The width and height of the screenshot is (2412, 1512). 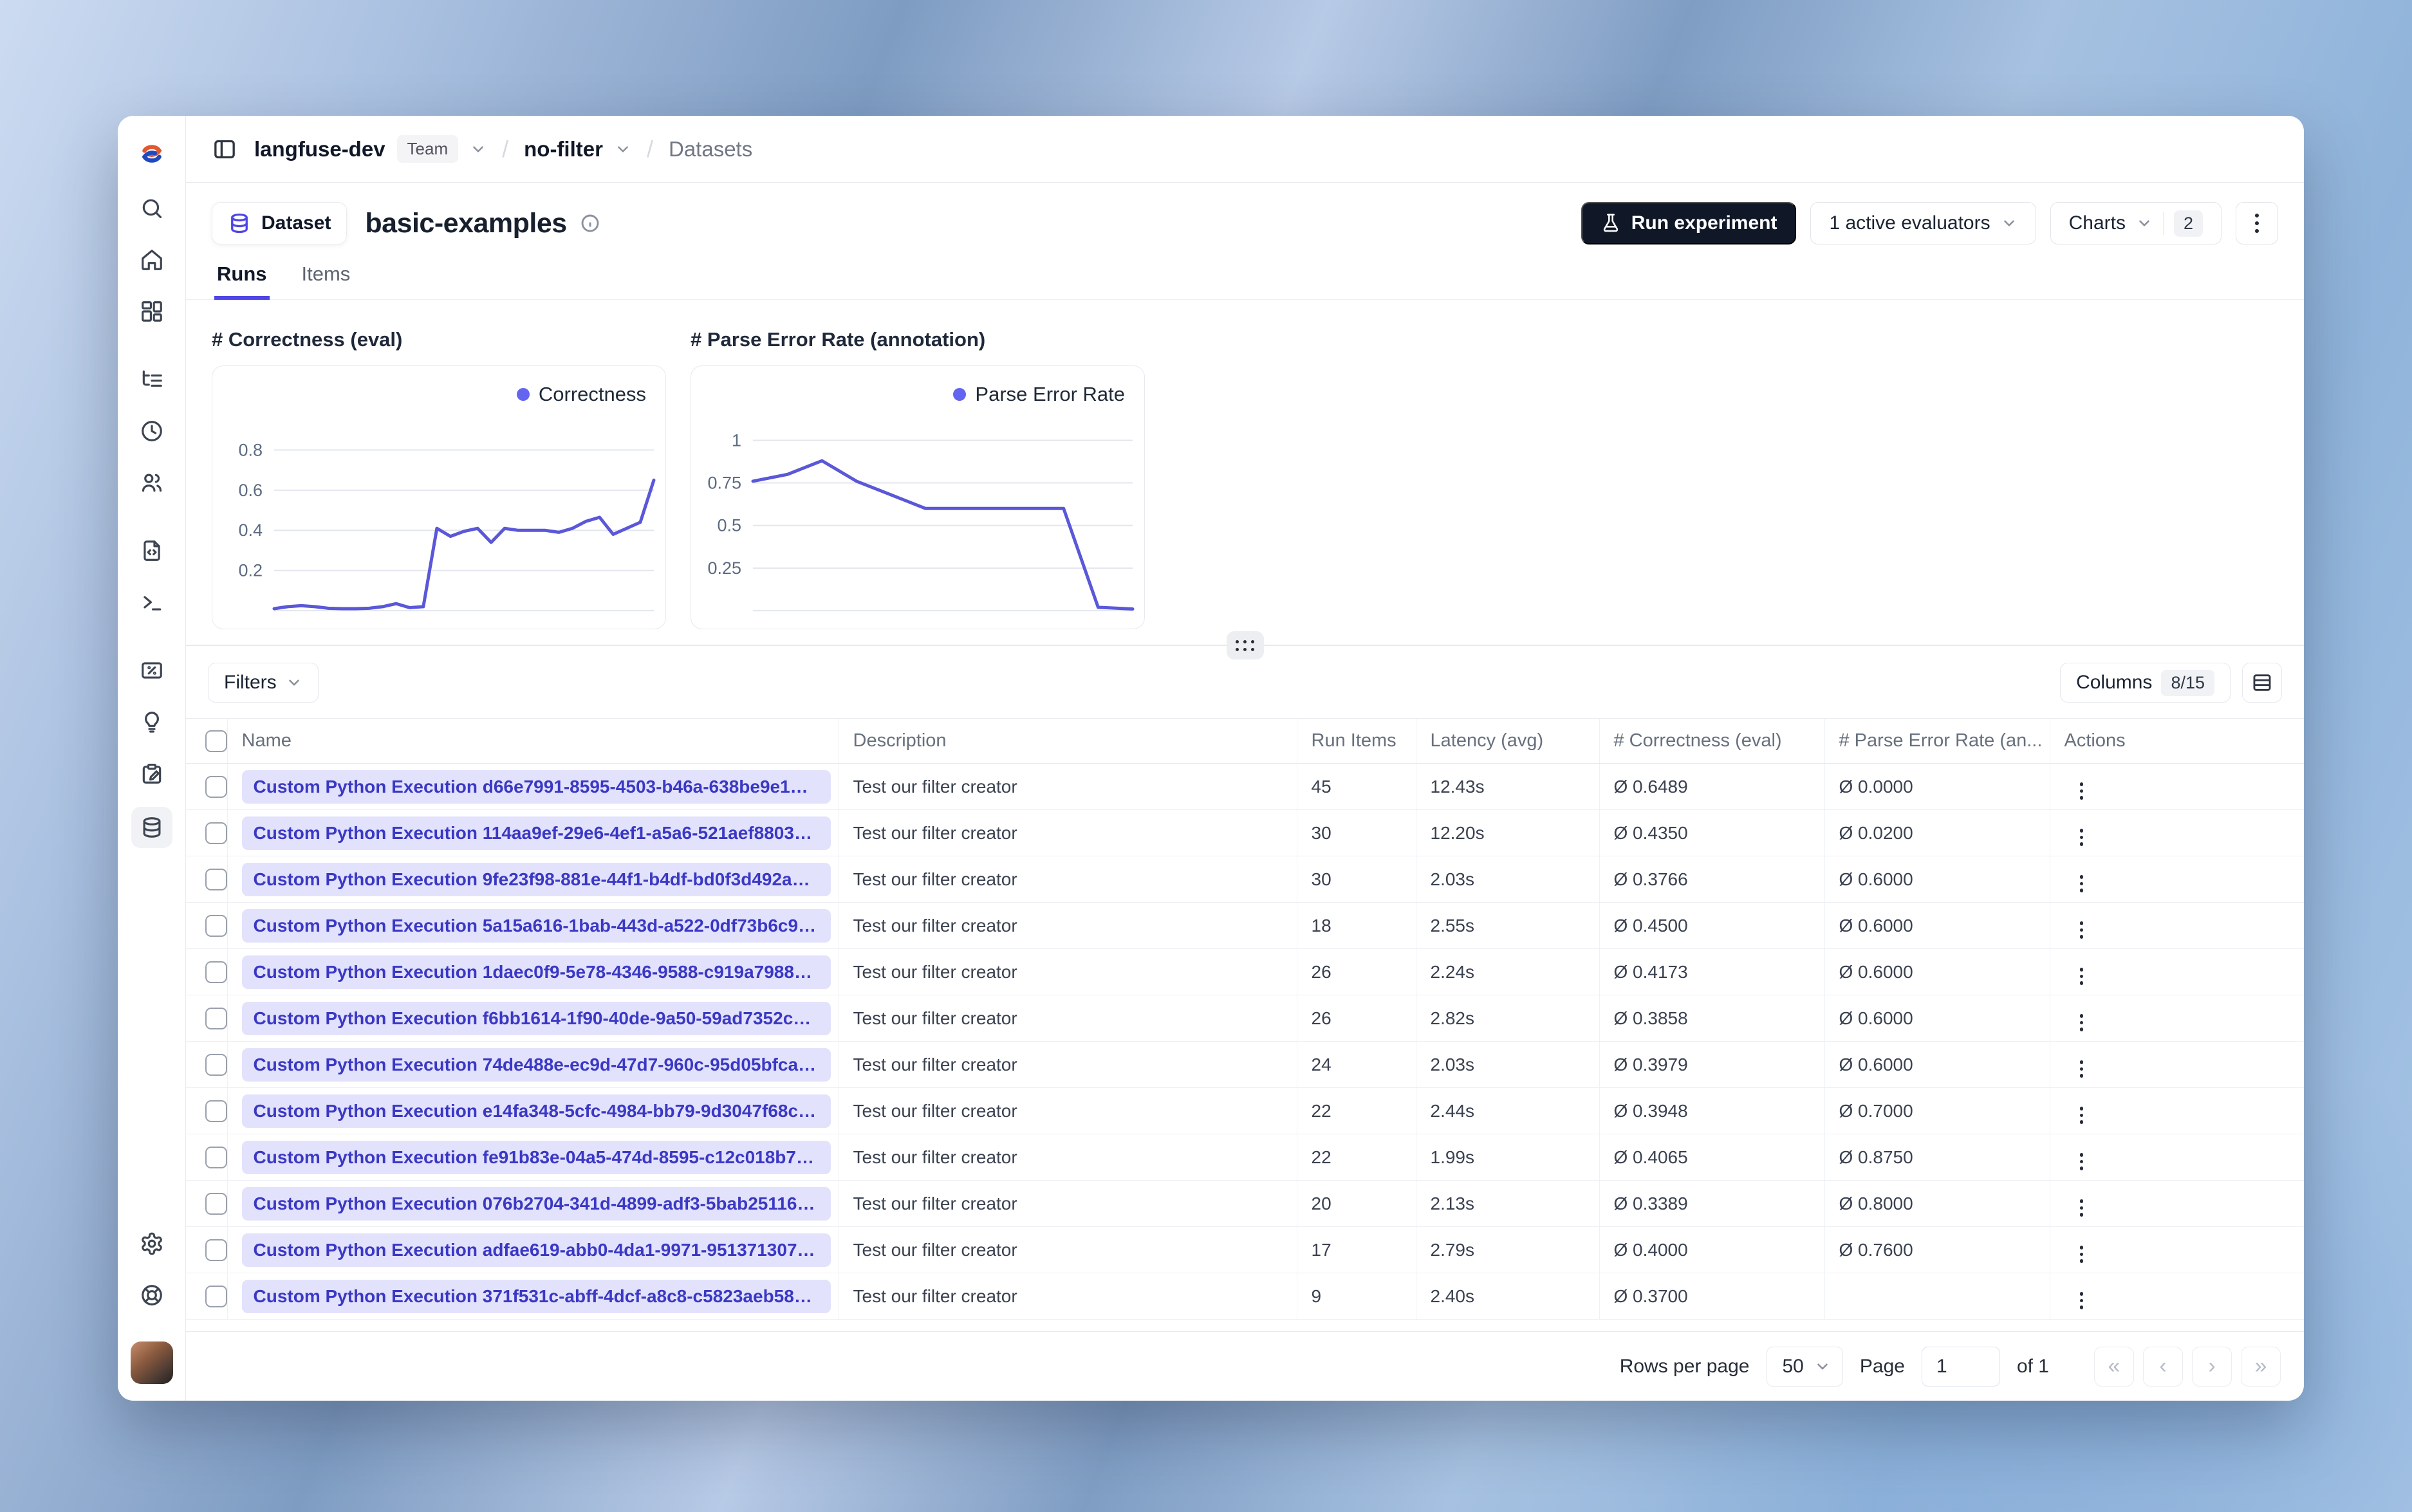 What do you see at coordinates (1356, 741) in the screenshot?
I see `column-header-run-items: Run Items` at bounding box center [1356, 741].